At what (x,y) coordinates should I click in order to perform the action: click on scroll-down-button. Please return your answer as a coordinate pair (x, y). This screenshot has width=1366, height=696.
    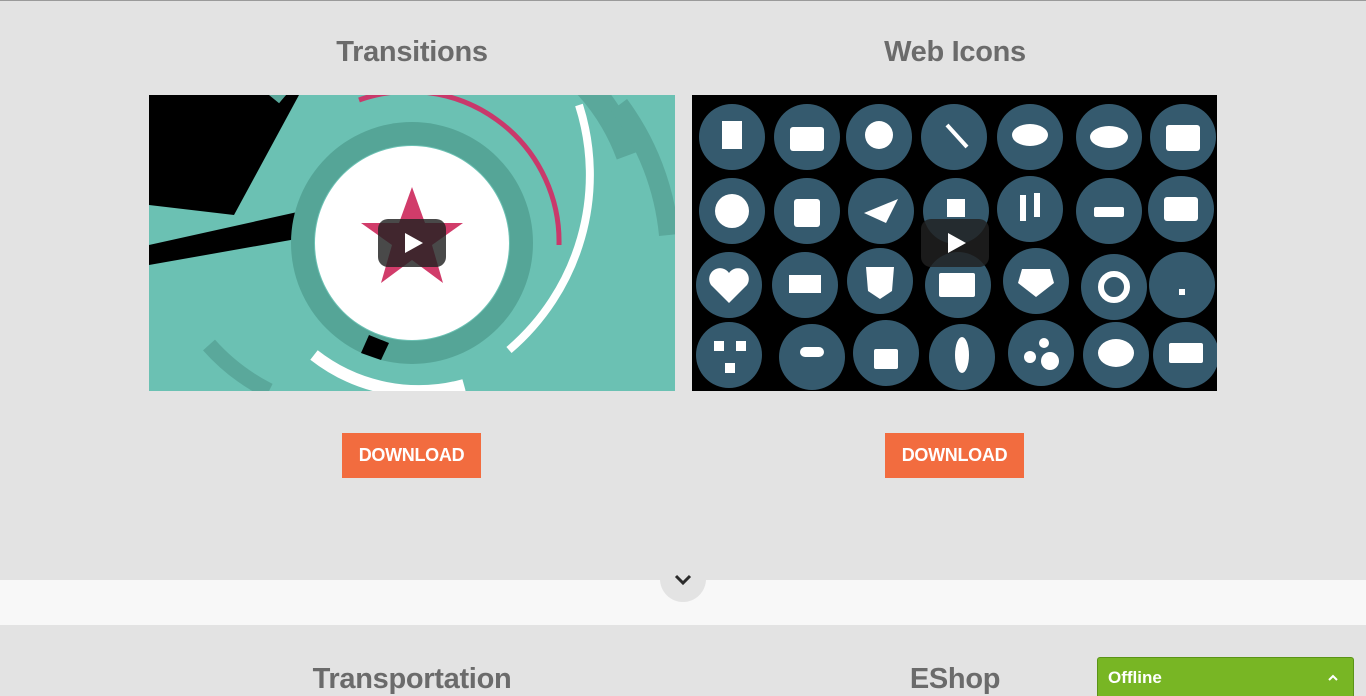
    Looking at the image, I should click on (683, 580).